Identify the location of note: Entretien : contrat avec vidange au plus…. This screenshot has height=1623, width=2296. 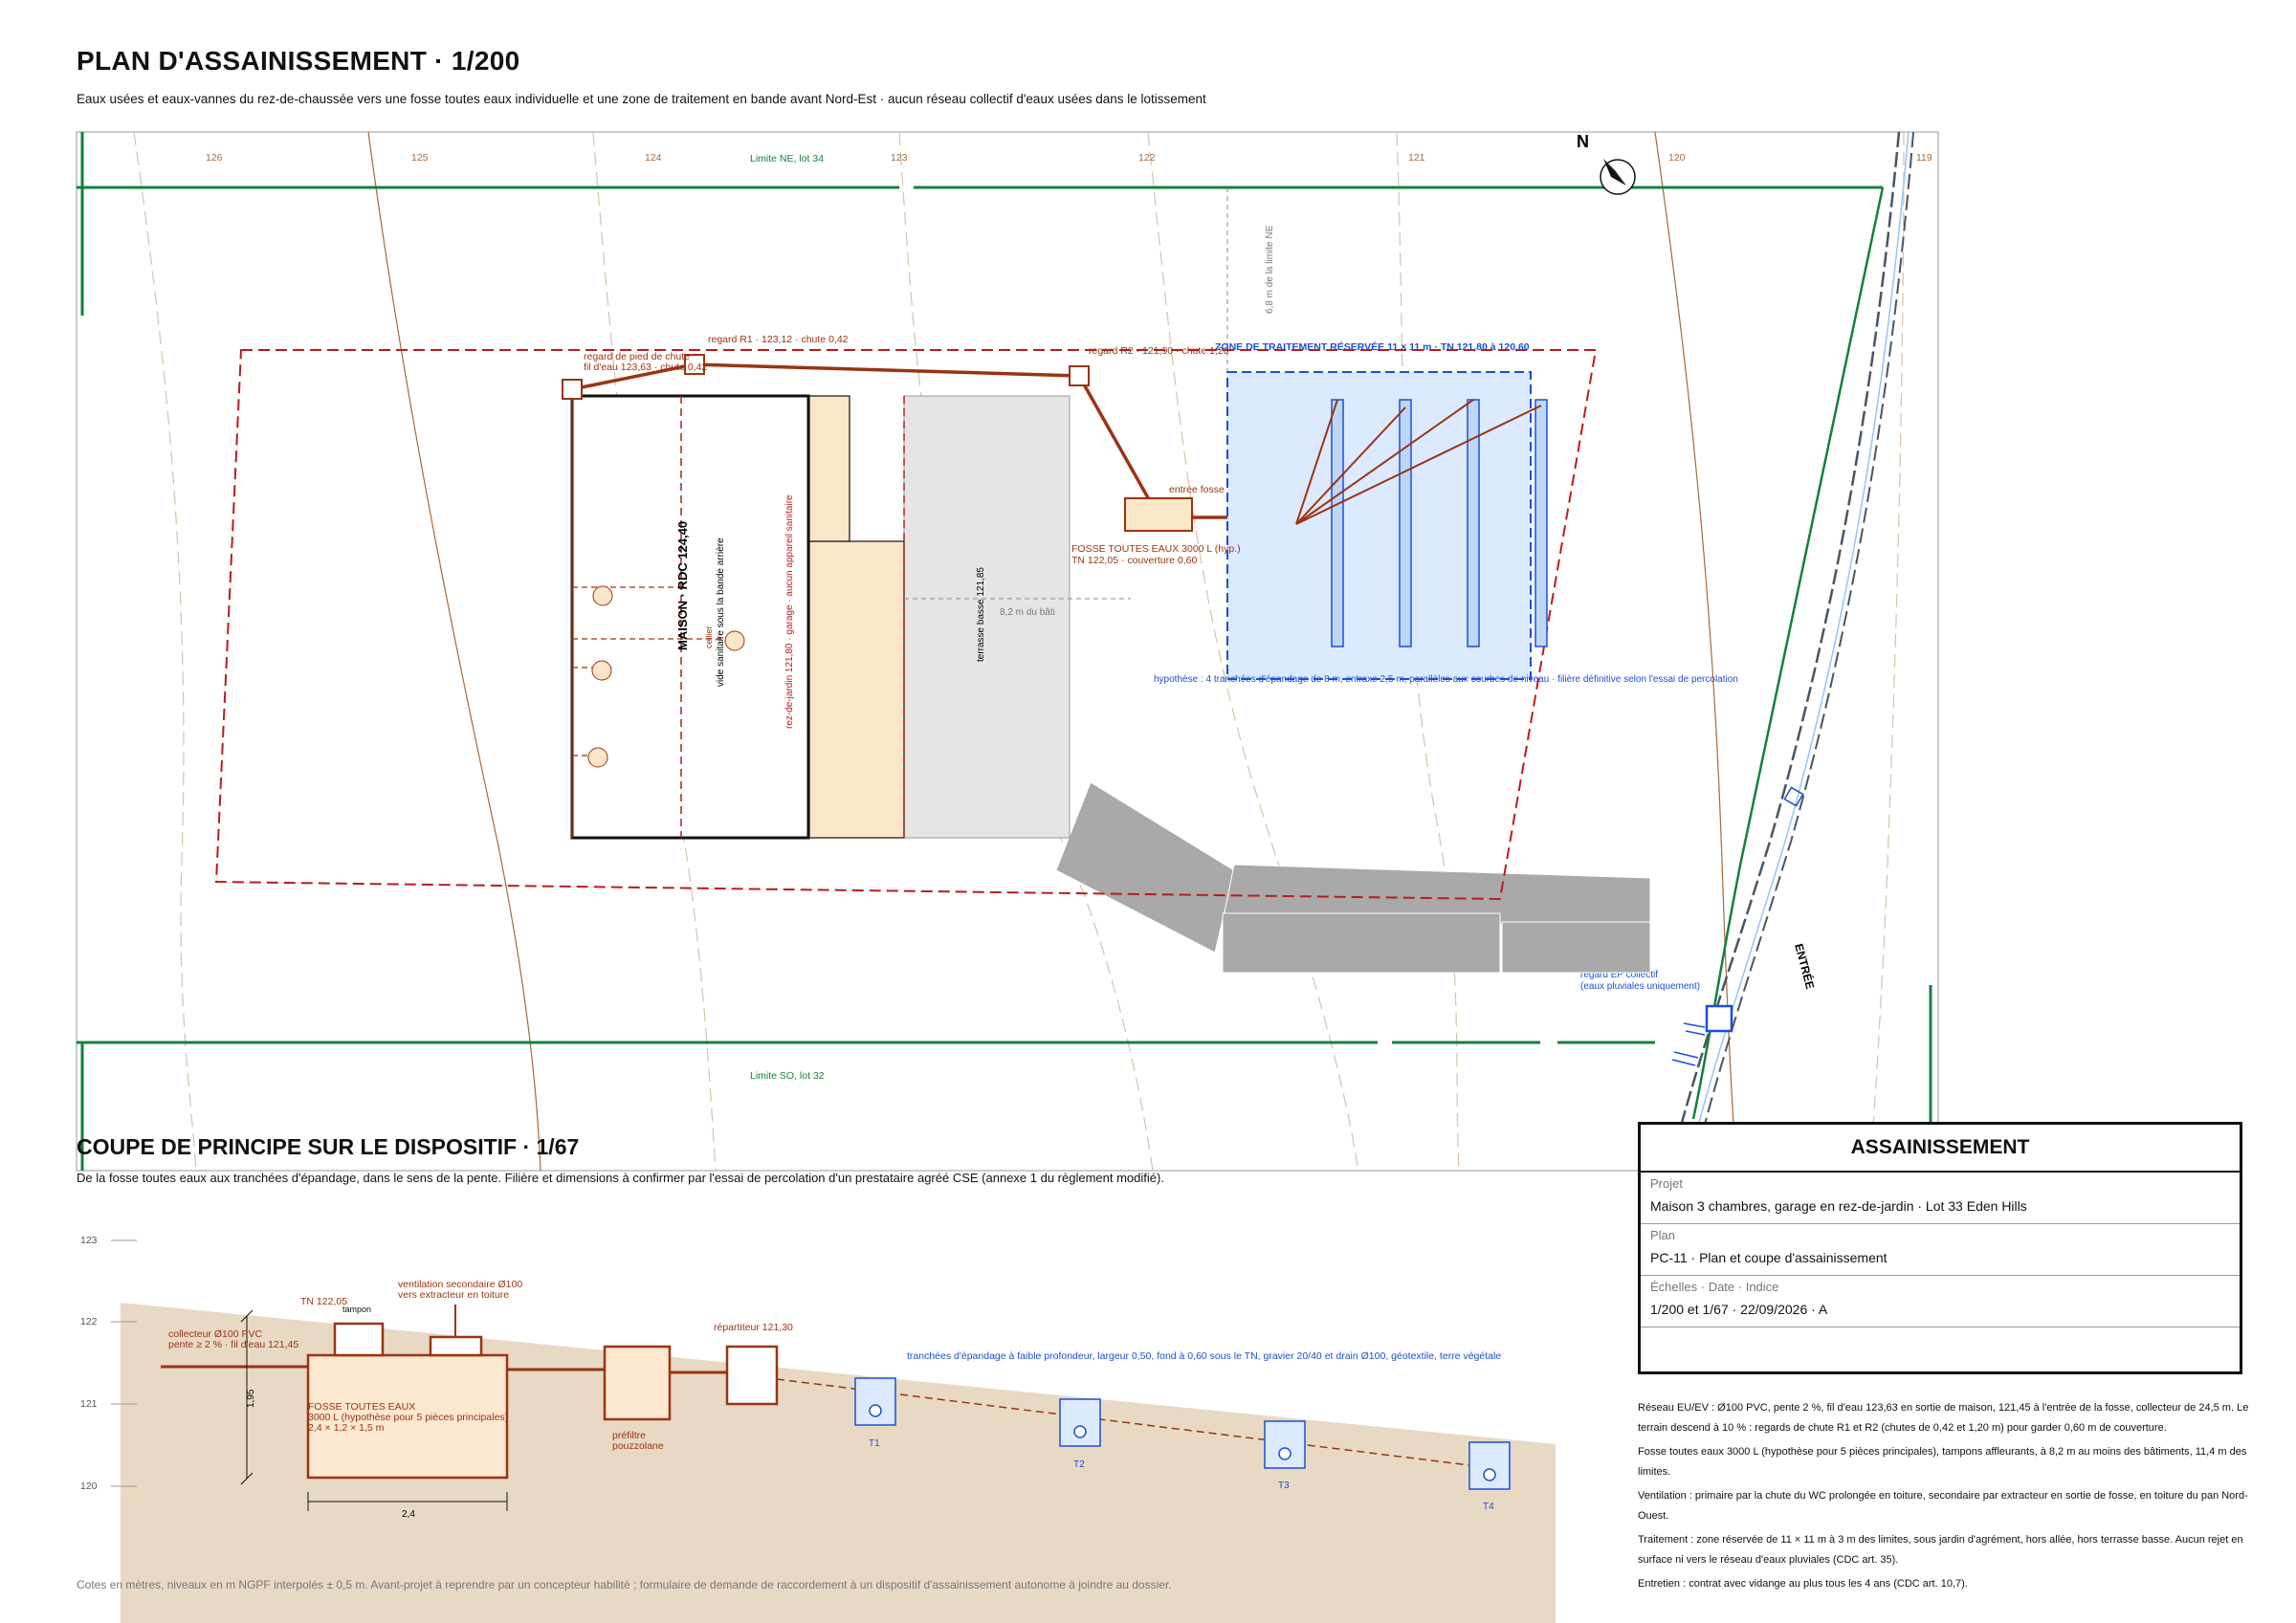
(1803, 1584).